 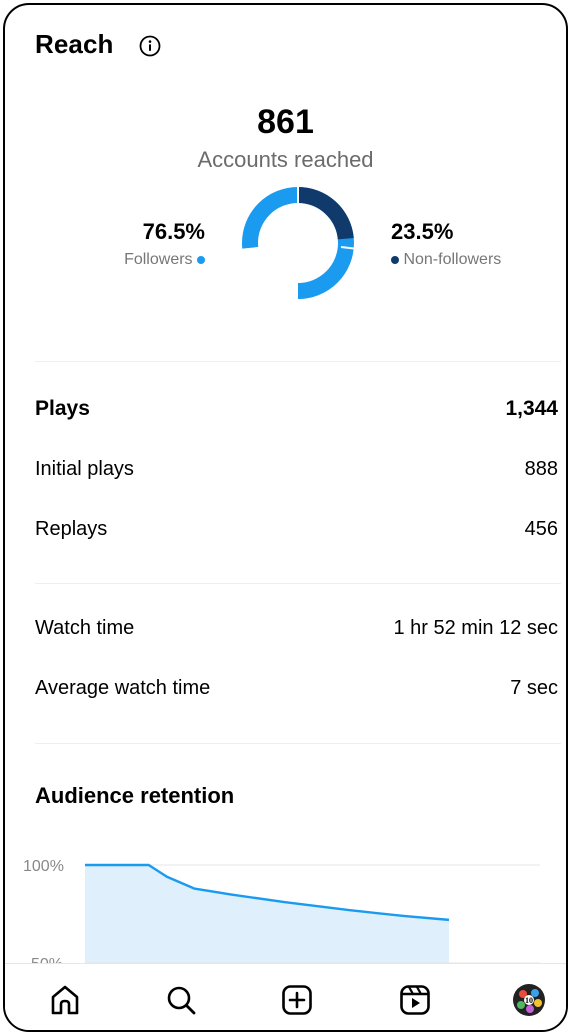 I want to click on initial-plays-value: 888, so click(x=541, y=469).